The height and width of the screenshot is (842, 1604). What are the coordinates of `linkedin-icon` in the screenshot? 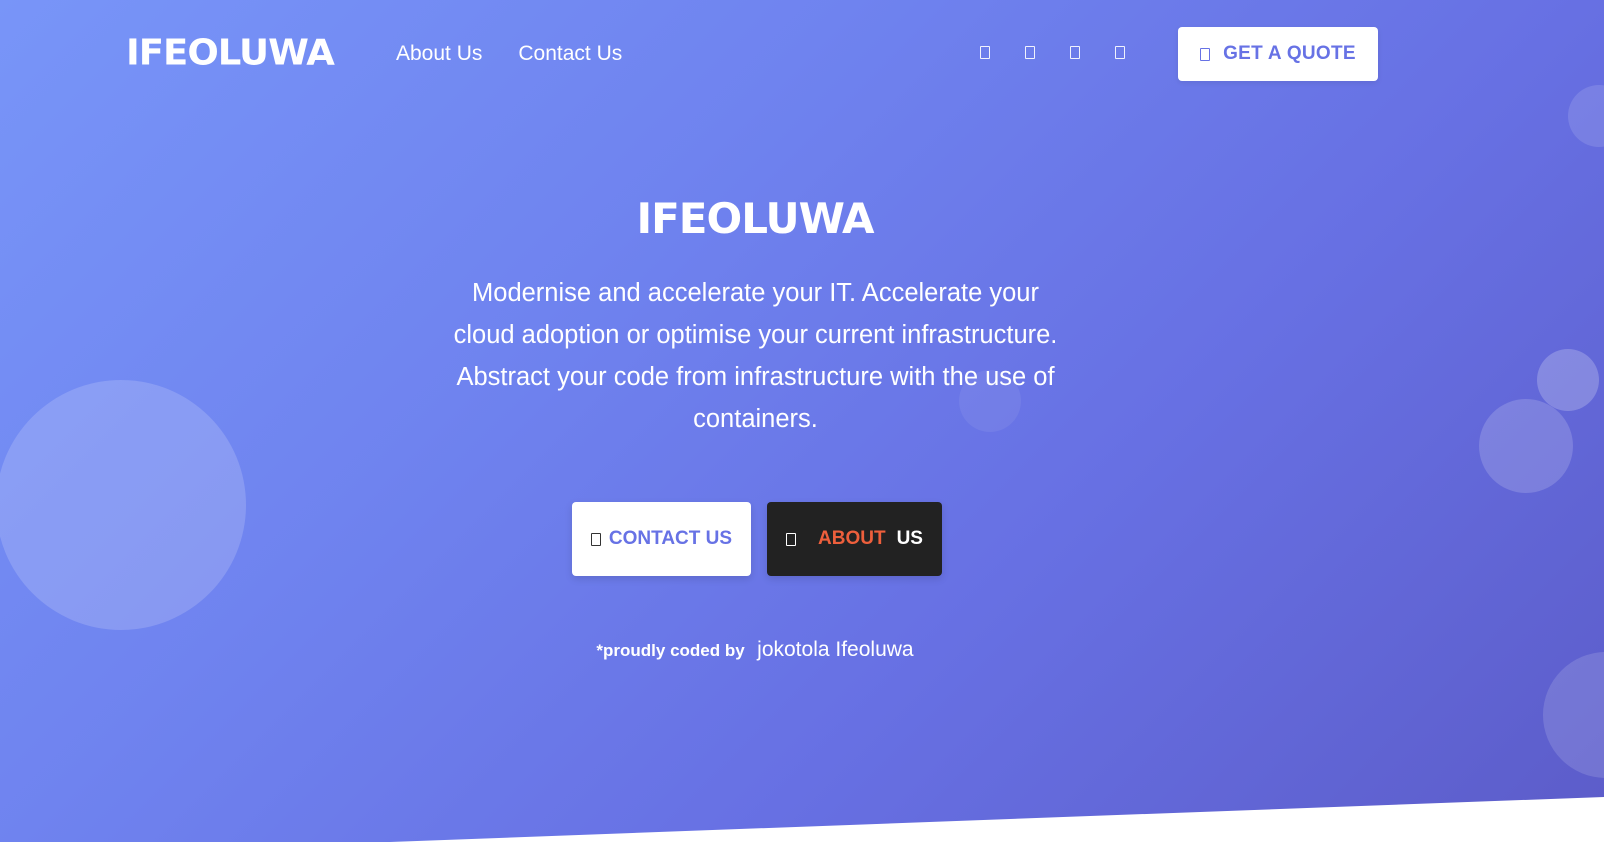 It's located at (1074, 52).